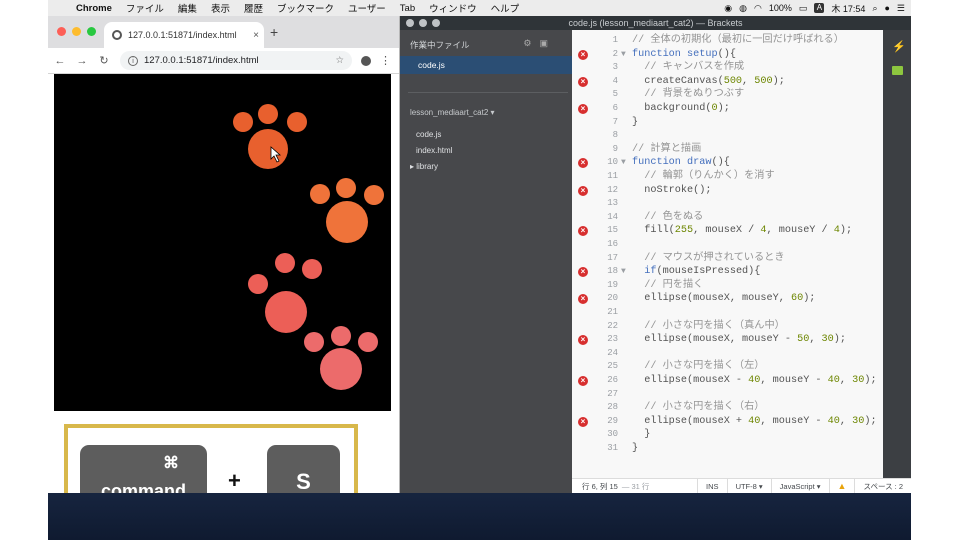  Describe the element at coordinates (727, 286) in the screenshot. I see `code-line: 19 // 円を描く` at that location.